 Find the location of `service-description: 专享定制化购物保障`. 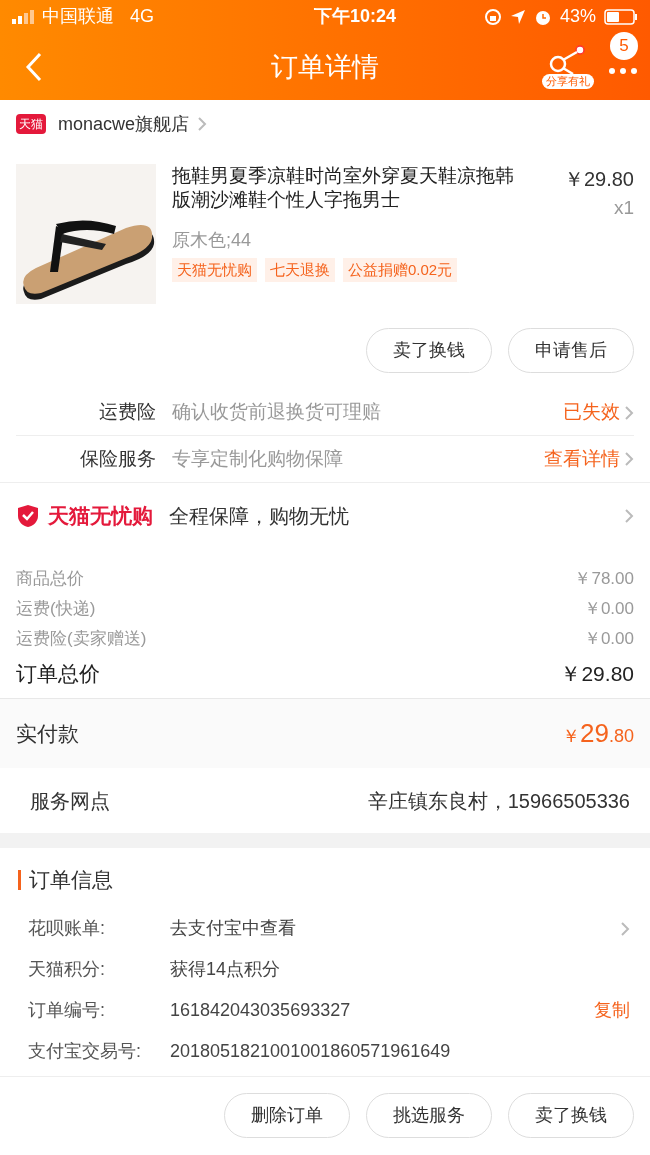

service-description: 专享定制化购物保障 is located at coordinates (257, 458).